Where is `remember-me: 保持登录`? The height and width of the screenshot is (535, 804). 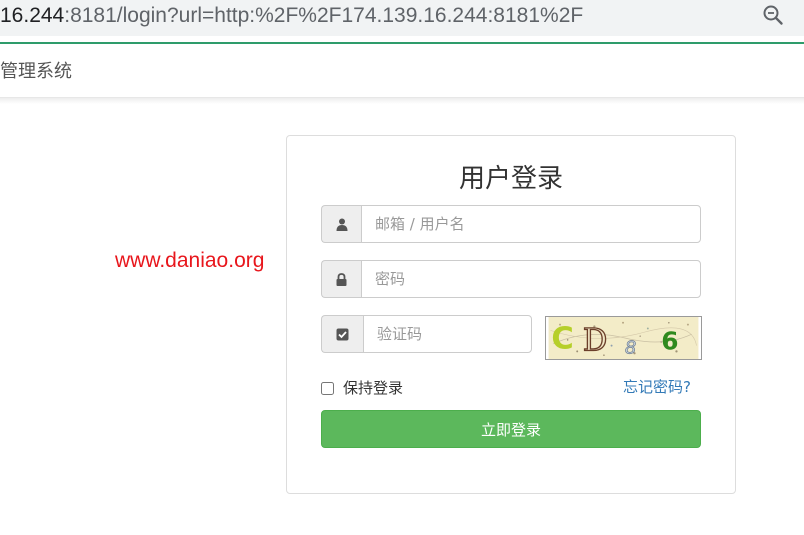
remember-me: 保持登录 is located at coordinates (362, 388).